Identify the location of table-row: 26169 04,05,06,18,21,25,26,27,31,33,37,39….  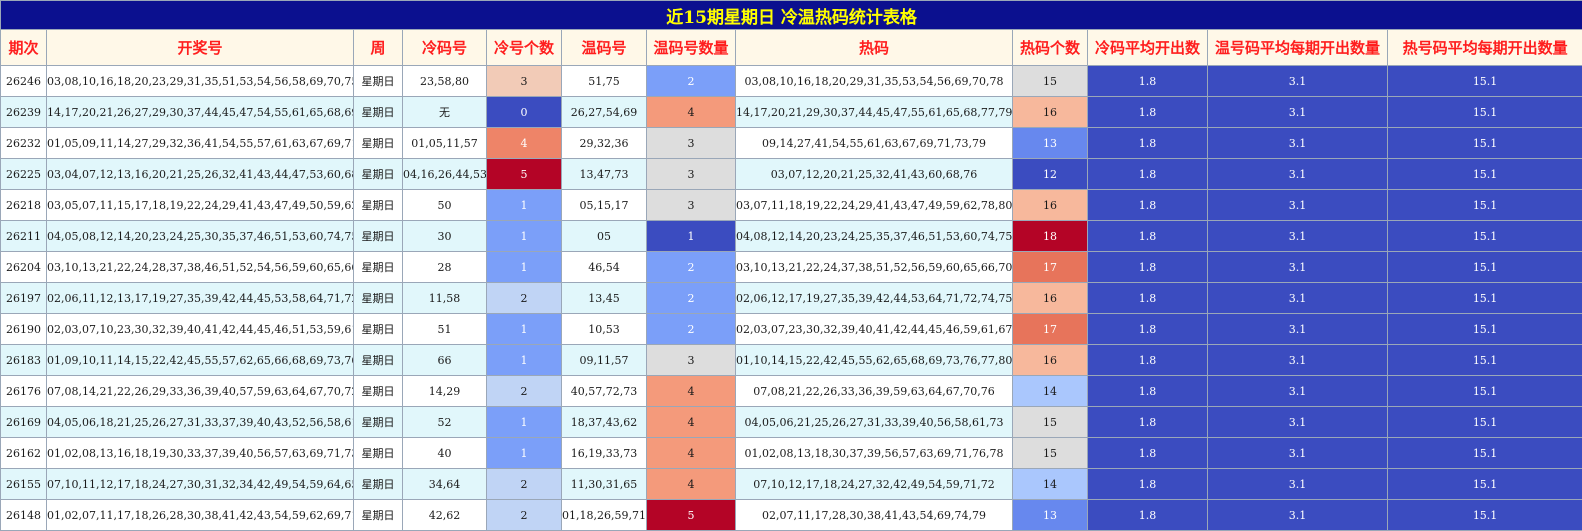
(791, 422).